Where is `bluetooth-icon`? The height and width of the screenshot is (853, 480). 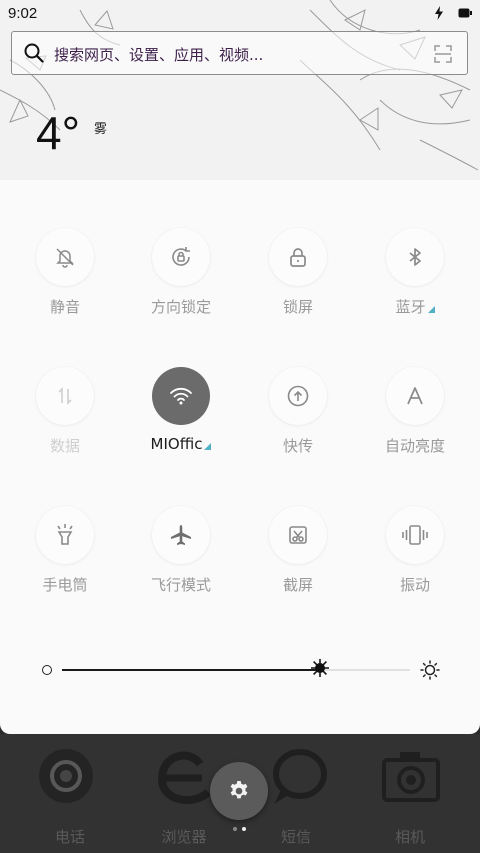
bluetooth-icon is located at coordinates (415, 257).